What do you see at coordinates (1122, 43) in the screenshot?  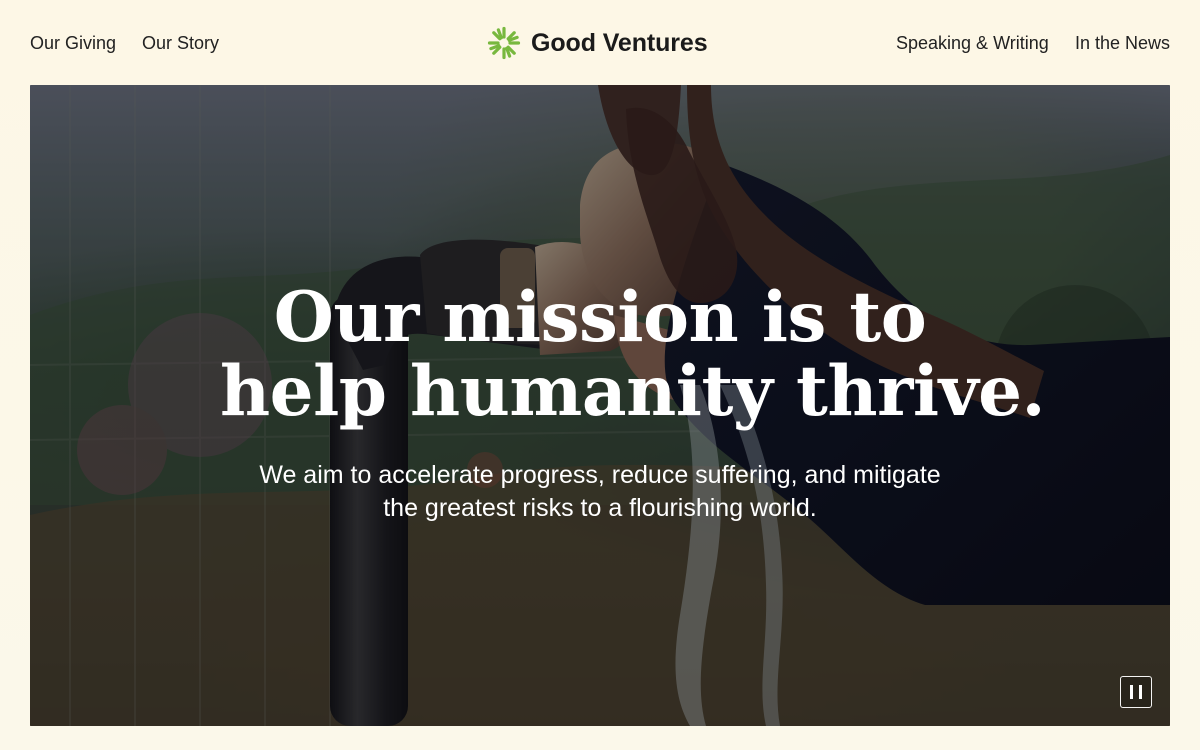 I see `nav-link-in-the-news: In the News` at bounding box center [1122, 43].